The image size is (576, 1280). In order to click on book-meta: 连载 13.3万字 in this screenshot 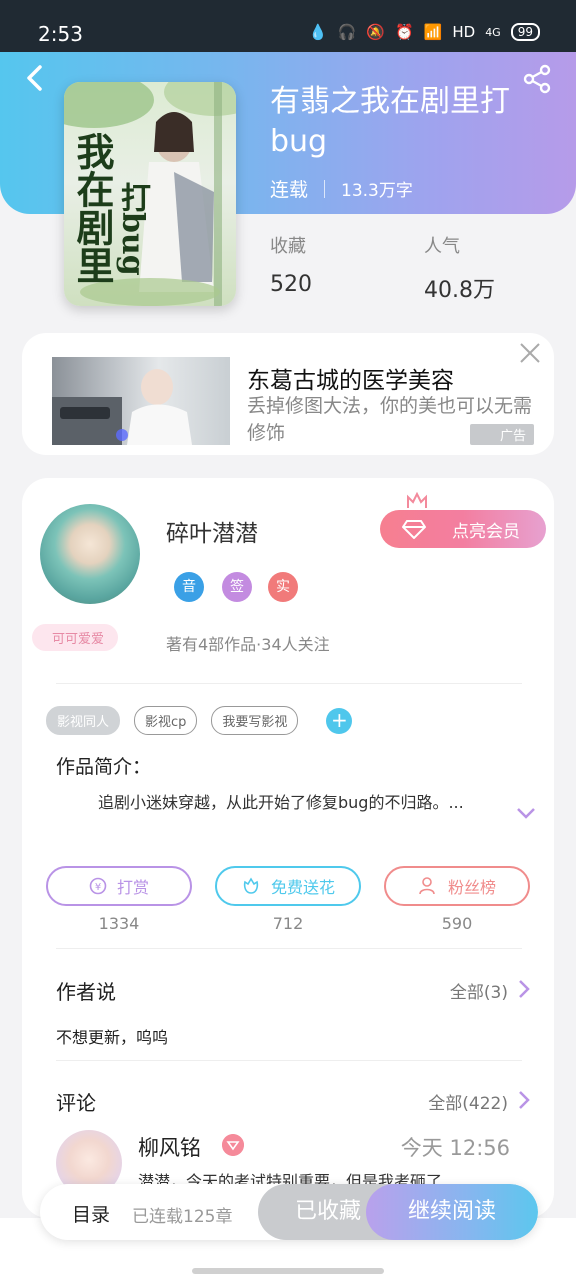, I will do `click(341, 188)`.